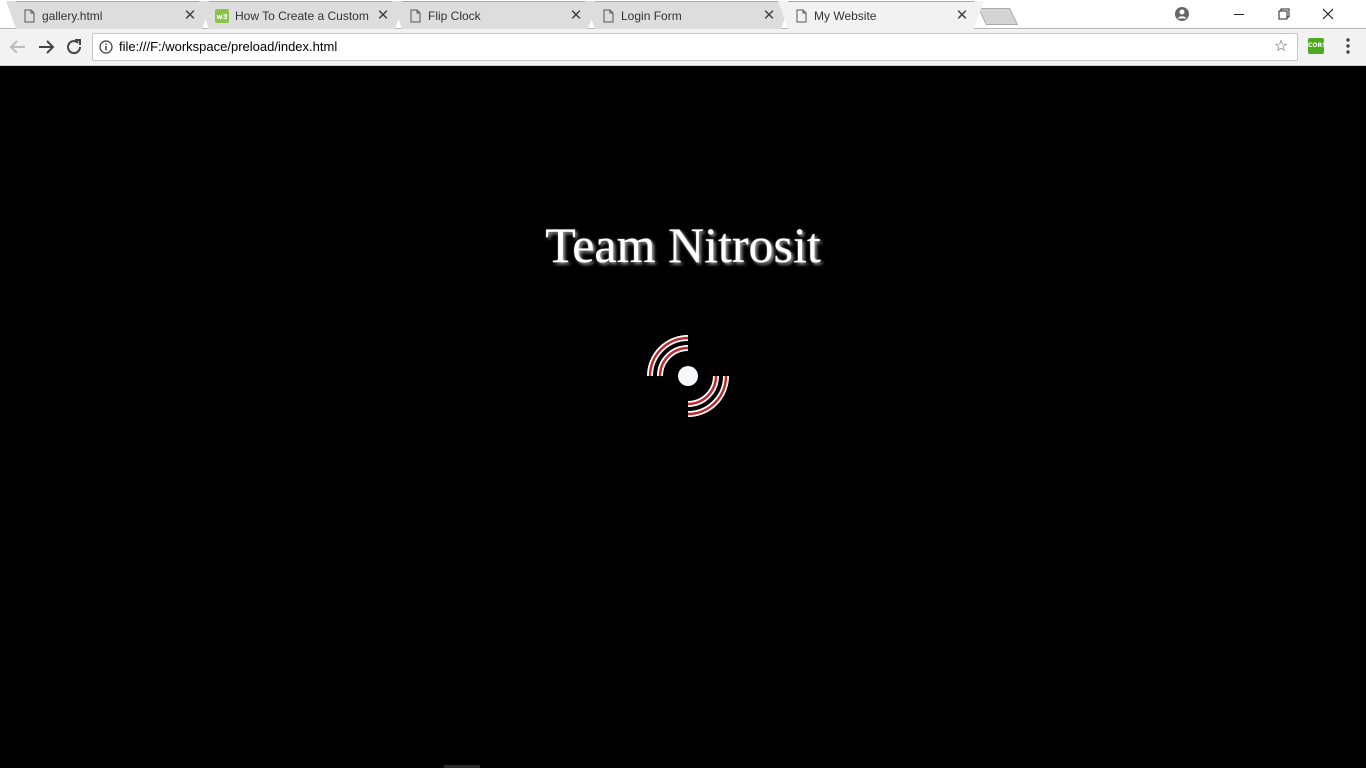 This screenshot has height=768, width=1366. Describe the element at coordinates (651, 16) in the screenshot. I see `tab-title: Login Form` at that location.